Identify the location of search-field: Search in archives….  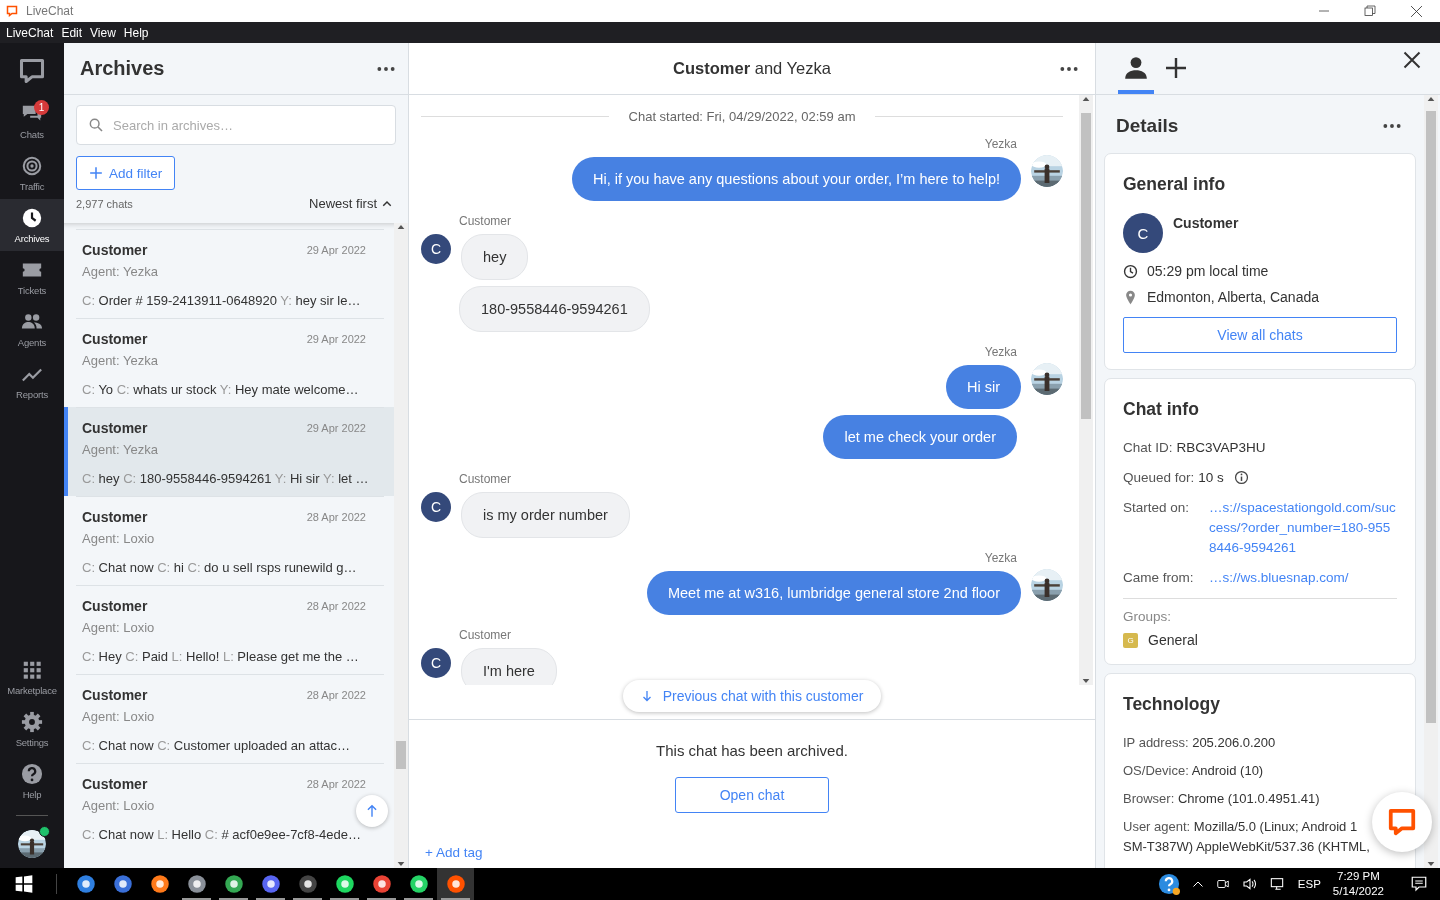
(236, 125).